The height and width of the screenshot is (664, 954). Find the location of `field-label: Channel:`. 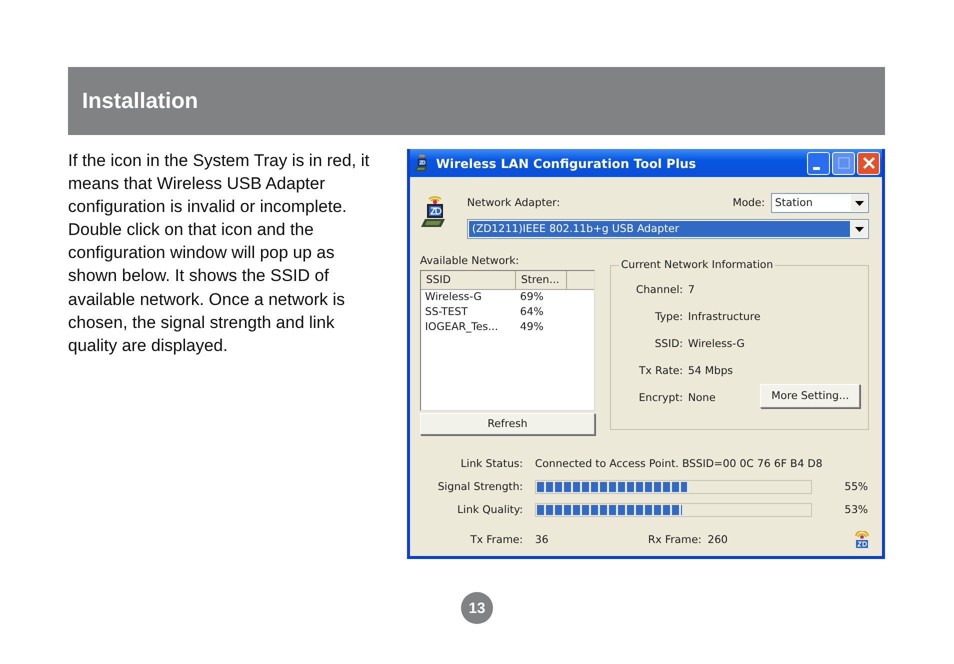

field-label: Channel: is located at coordinates (658, 291).